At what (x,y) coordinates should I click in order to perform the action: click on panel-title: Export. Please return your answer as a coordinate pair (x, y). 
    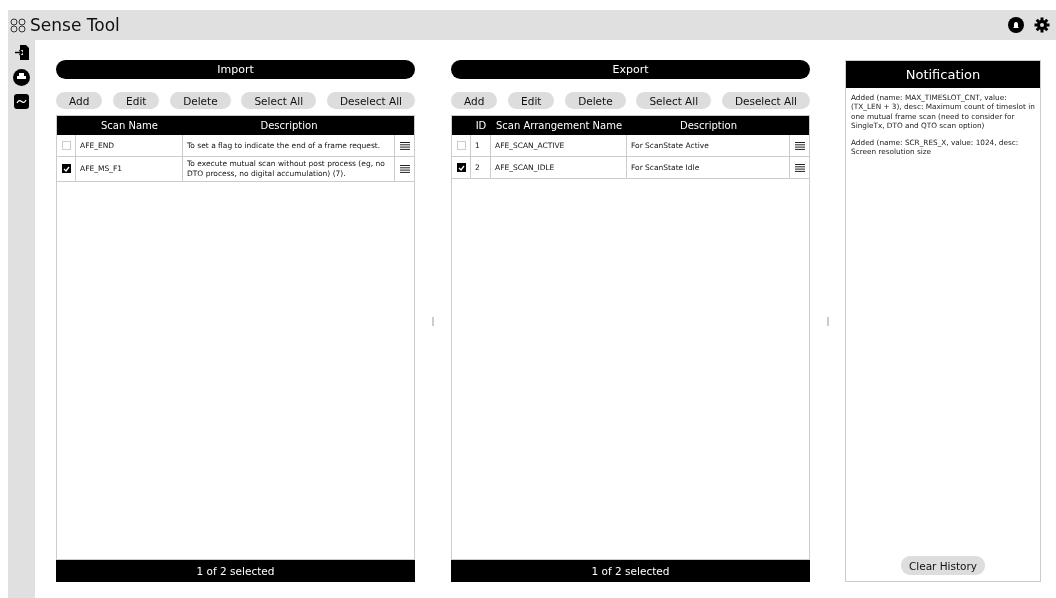
    Looking at the image, I should click on (630, 69).